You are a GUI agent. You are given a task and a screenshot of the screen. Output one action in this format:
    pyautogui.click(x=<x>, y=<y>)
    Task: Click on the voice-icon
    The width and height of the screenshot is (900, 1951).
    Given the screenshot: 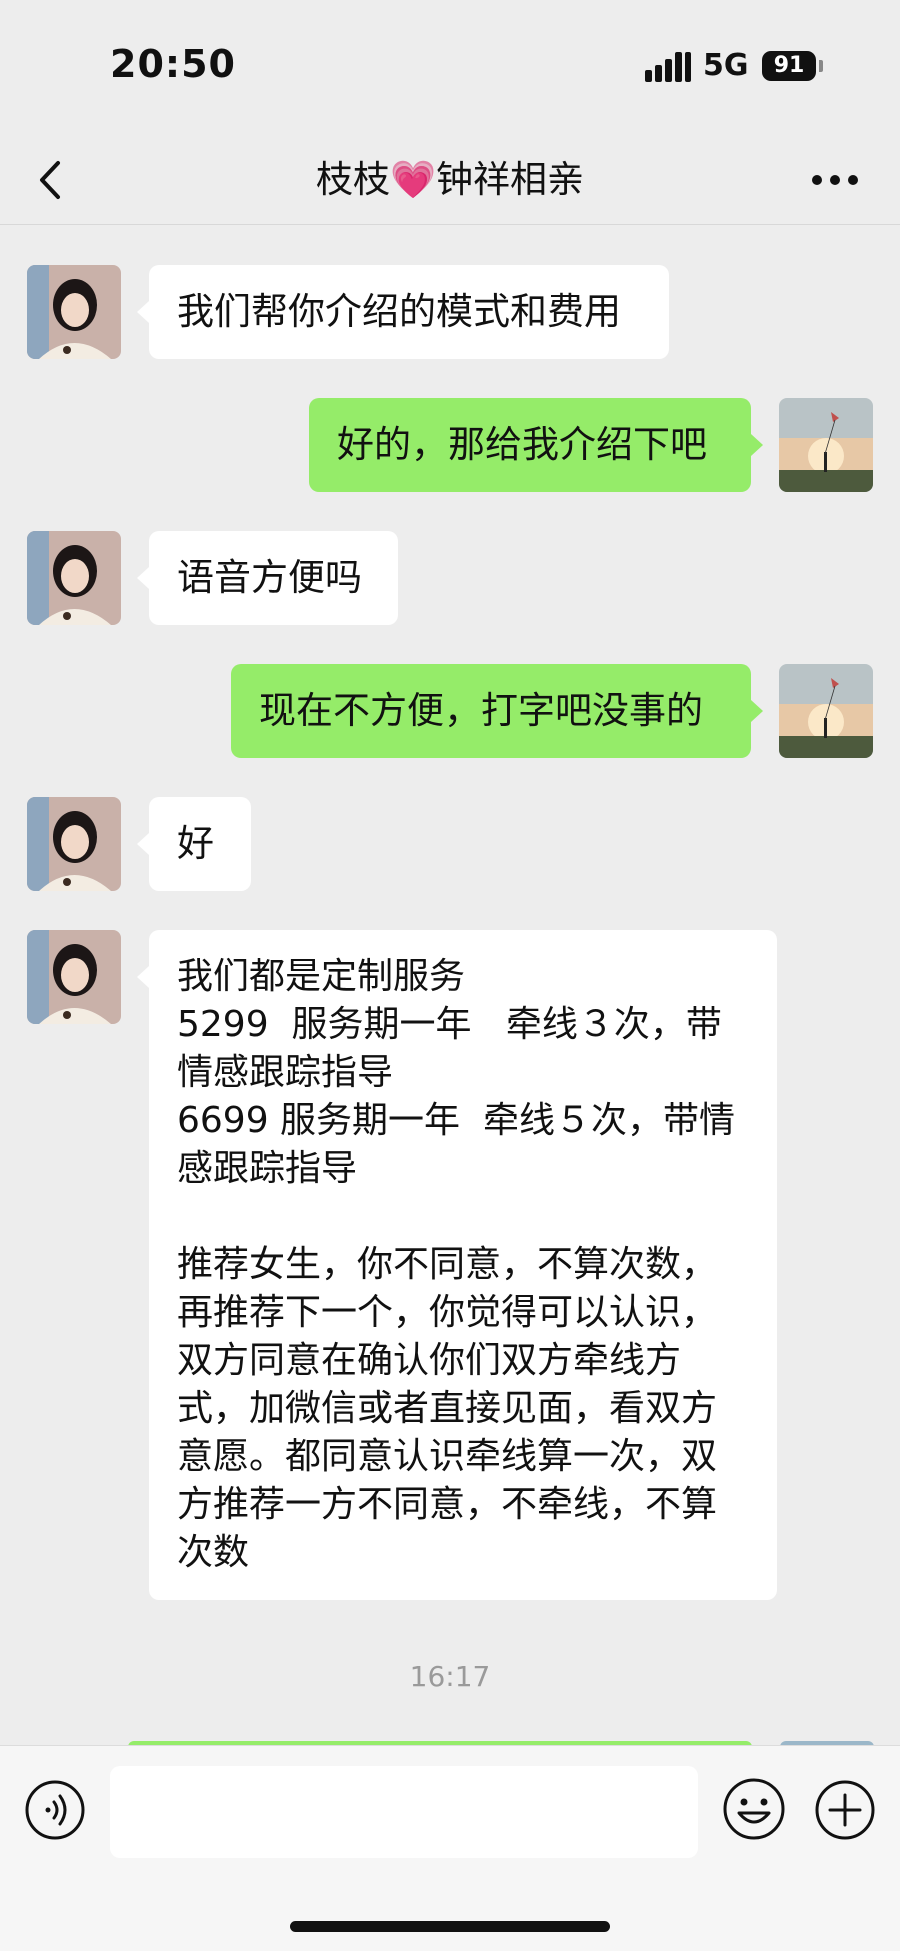 What is the action you would take?
    pyautogui.click(x=55, y=1810)
    